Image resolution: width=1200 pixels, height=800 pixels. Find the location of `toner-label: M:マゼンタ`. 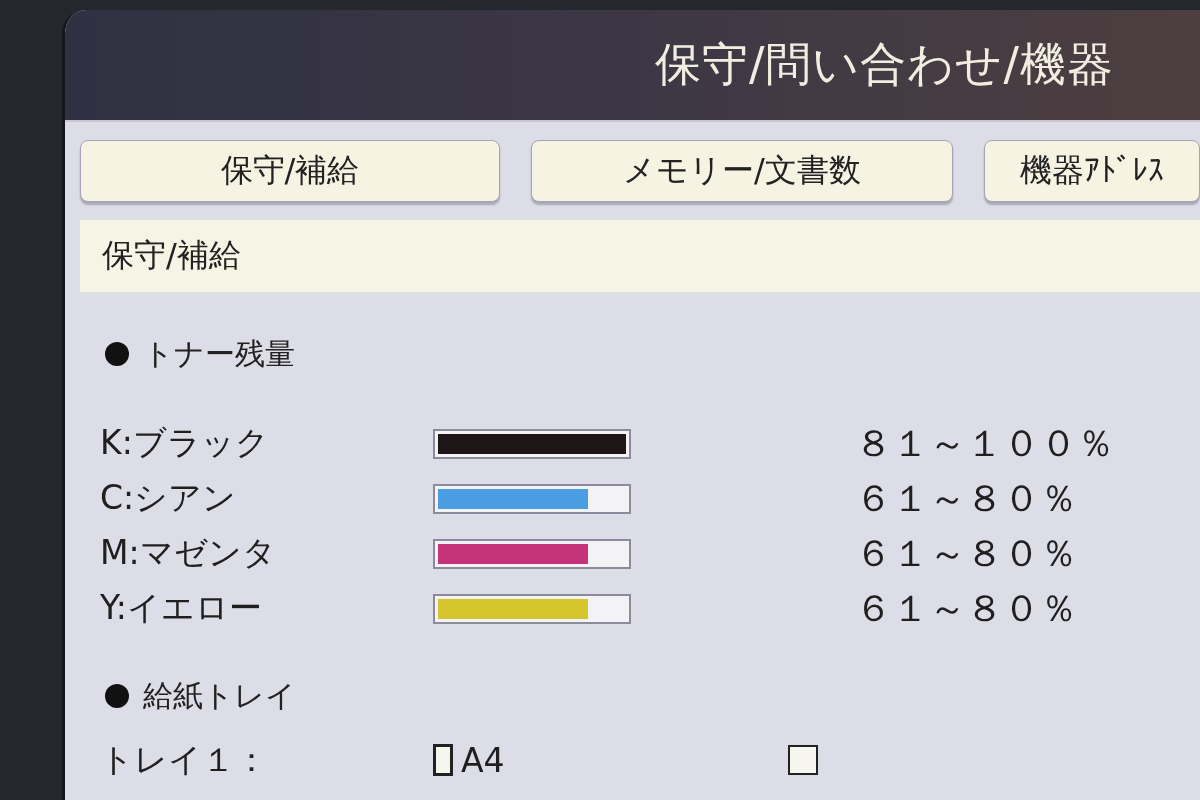

toner-label: M:マゼンタ is located at coordinates (188, 553).